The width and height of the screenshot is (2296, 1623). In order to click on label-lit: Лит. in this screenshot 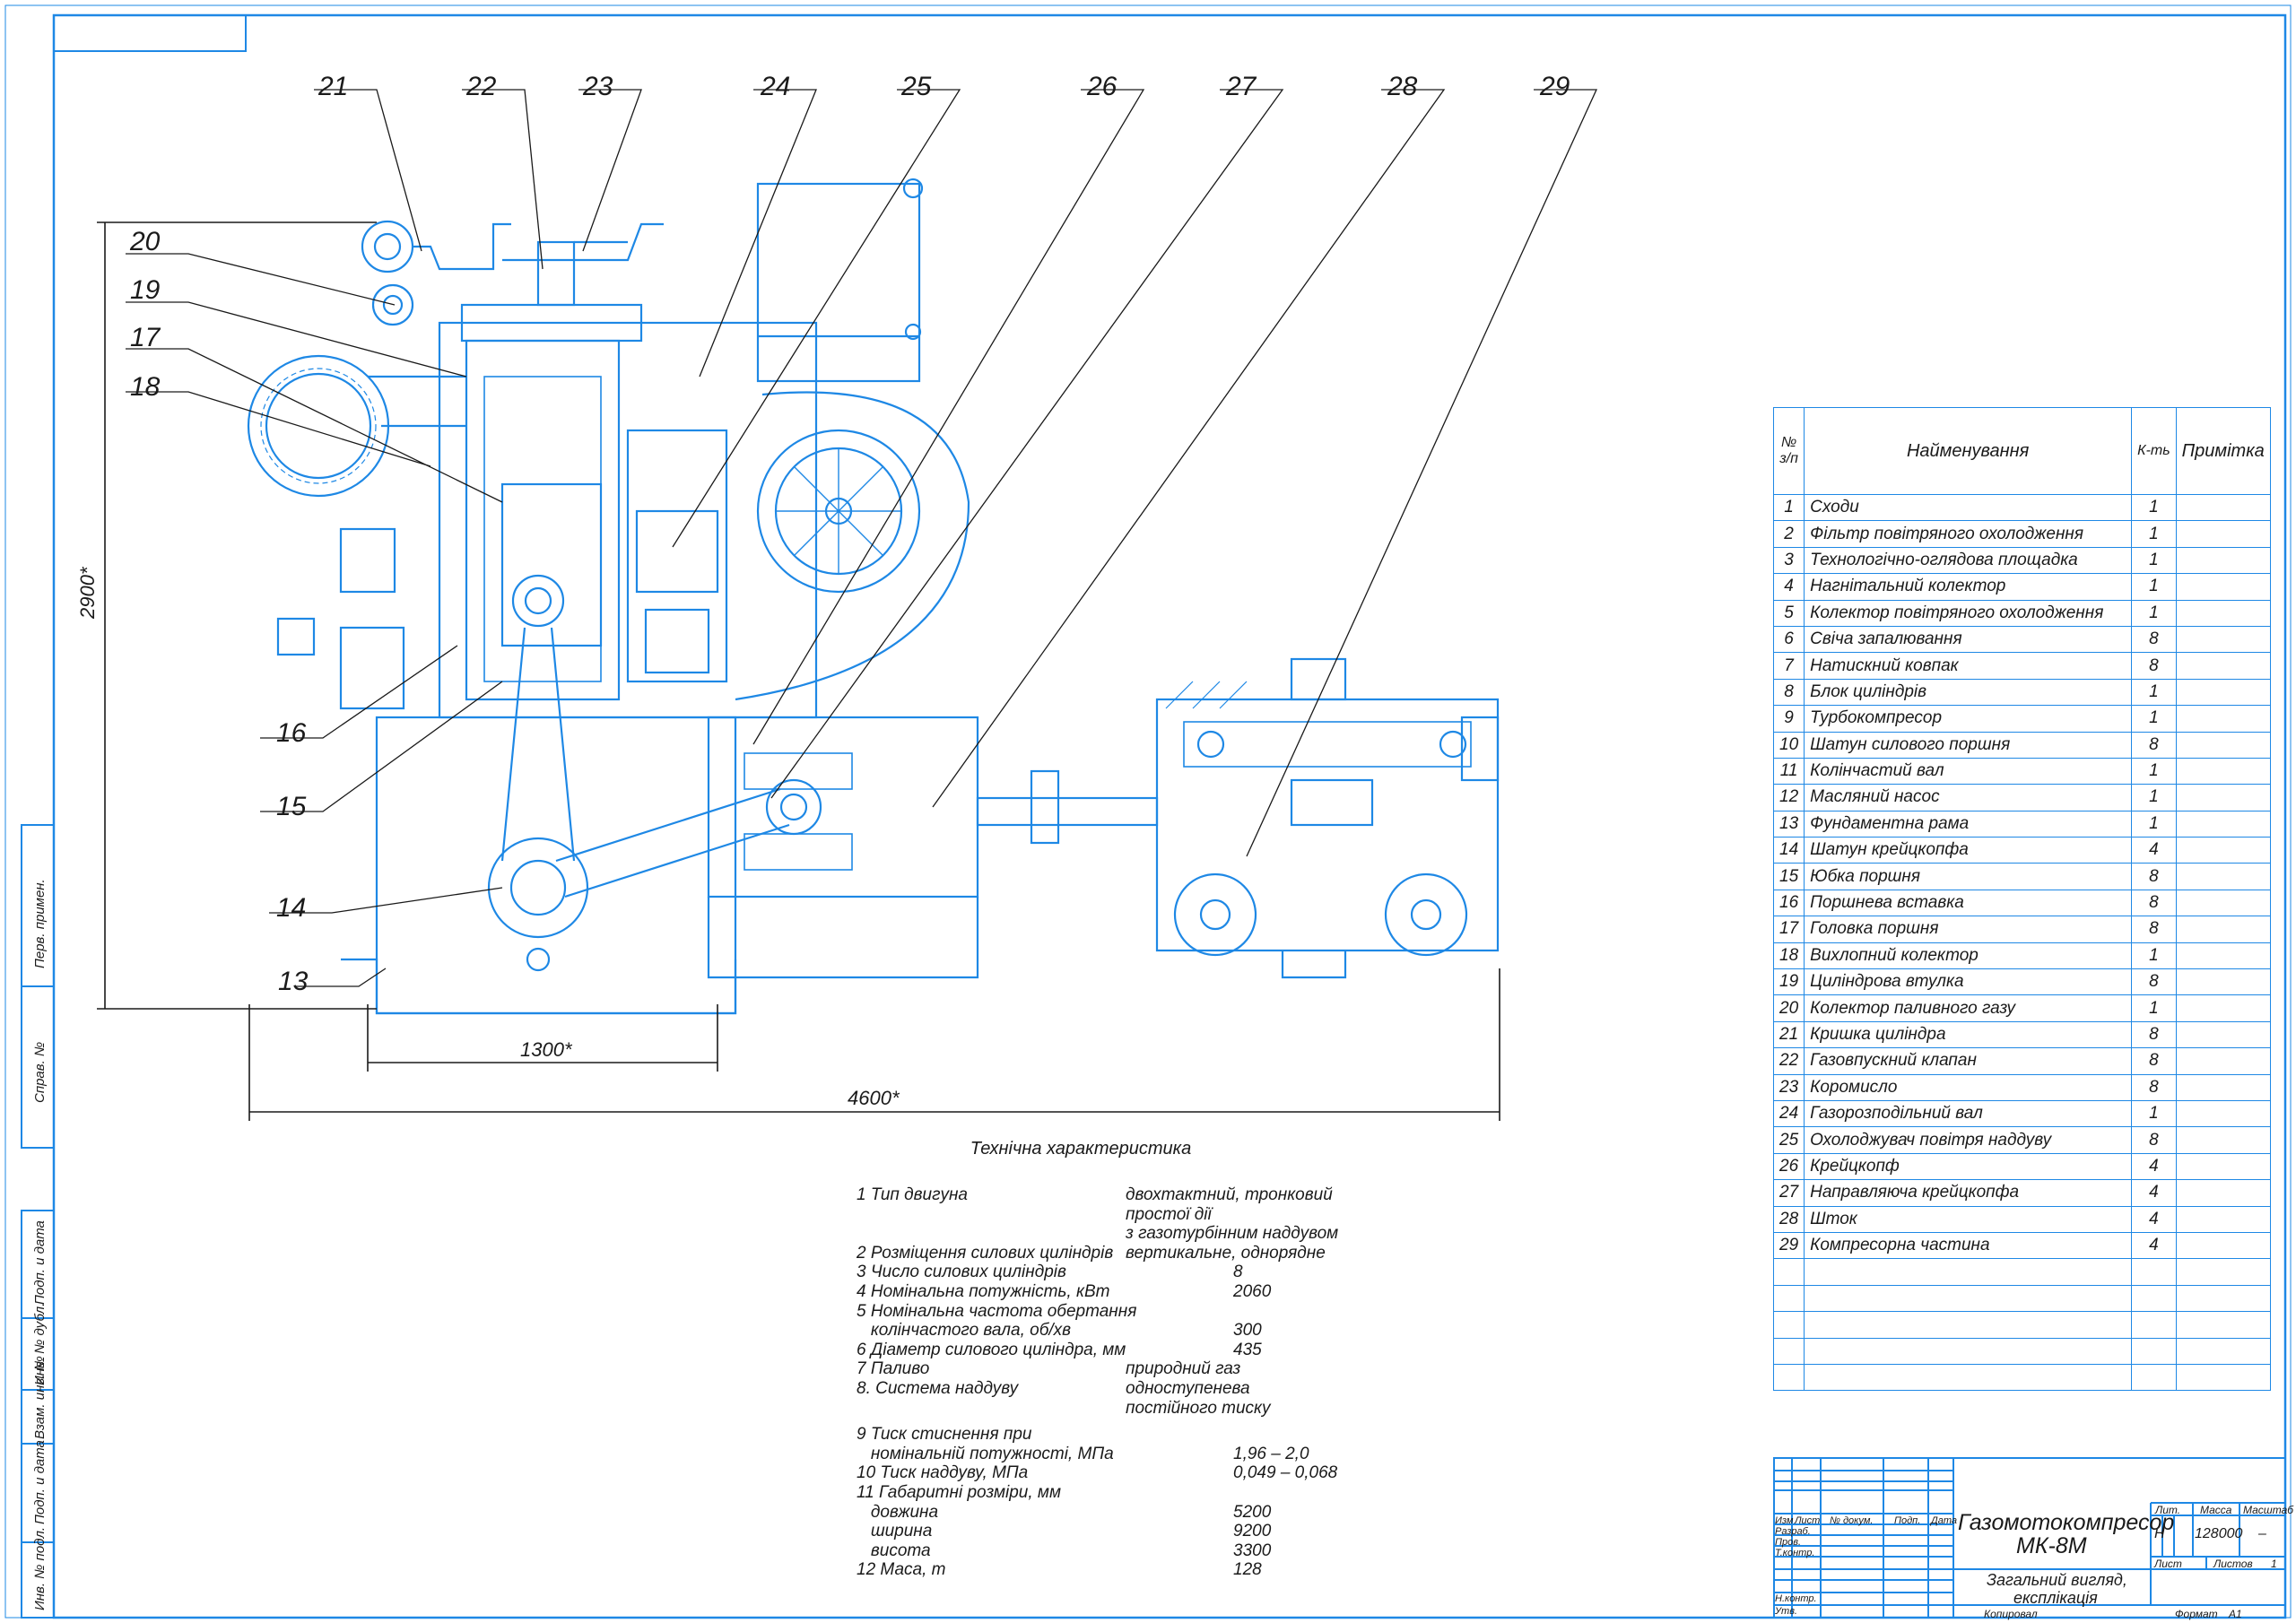, I will do `click(2168, 1510)`.